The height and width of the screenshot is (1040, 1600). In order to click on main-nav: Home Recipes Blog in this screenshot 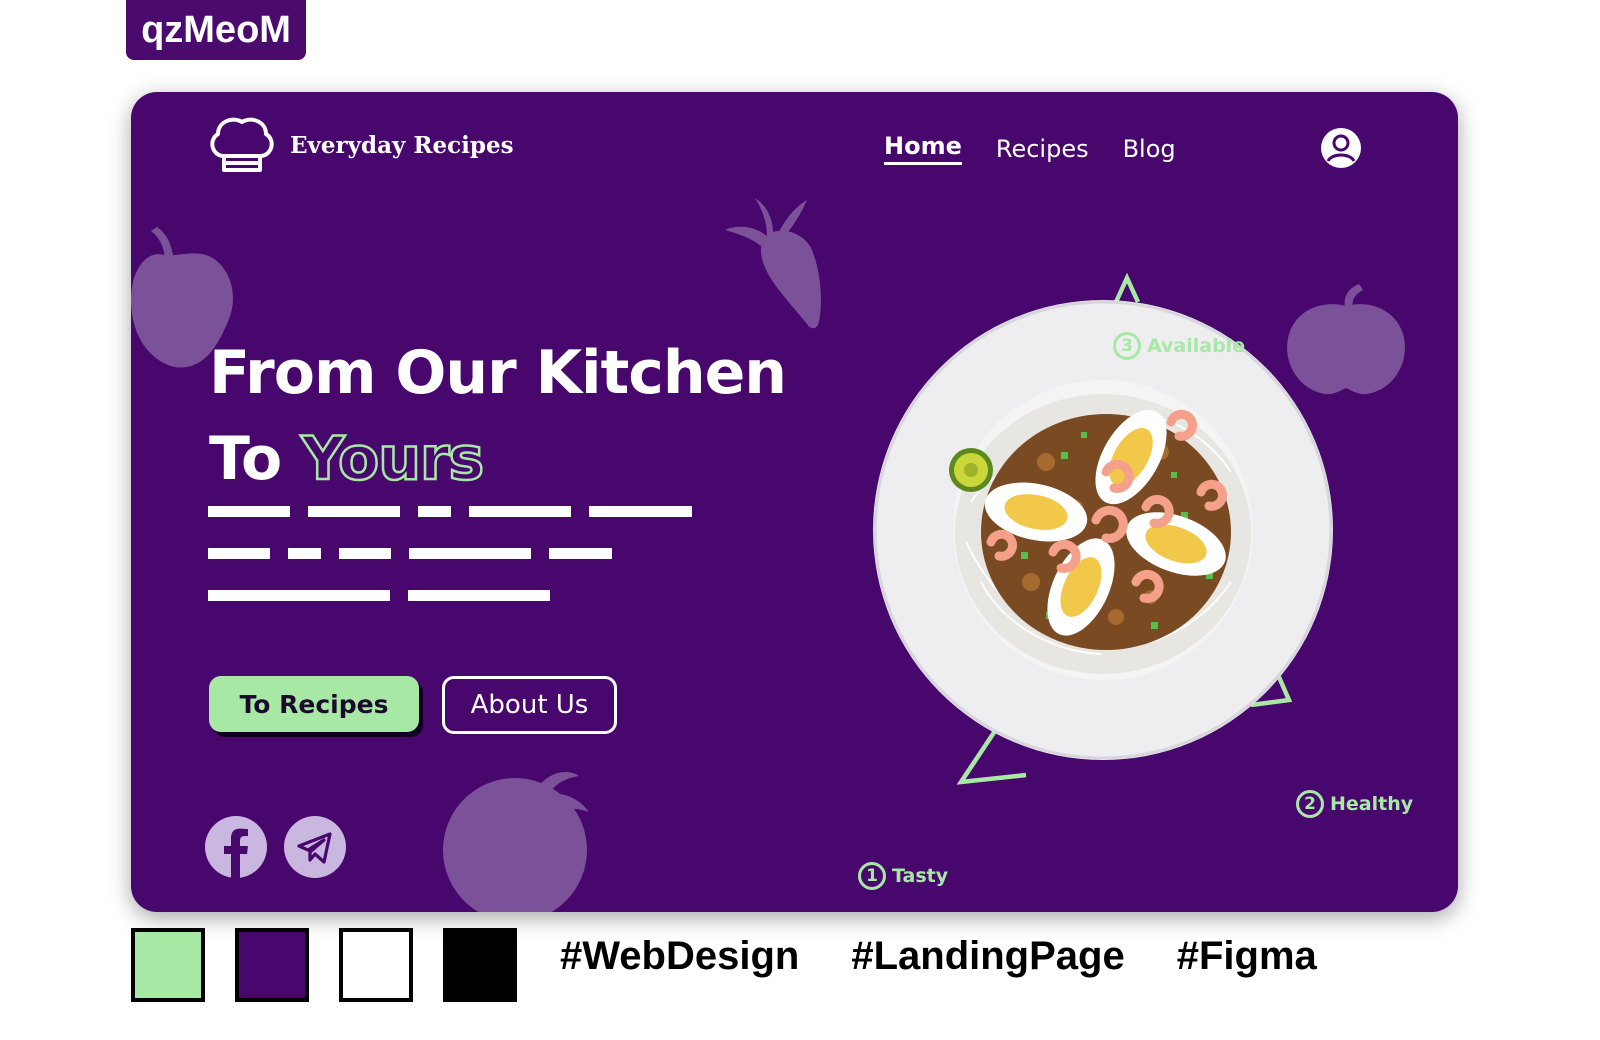, I will do `click(1030, 148)`.